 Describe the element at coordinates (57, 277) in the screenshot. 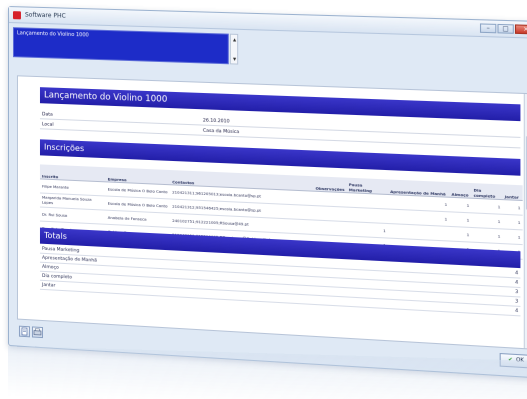

I see `total-label: Dia completo` at that location.